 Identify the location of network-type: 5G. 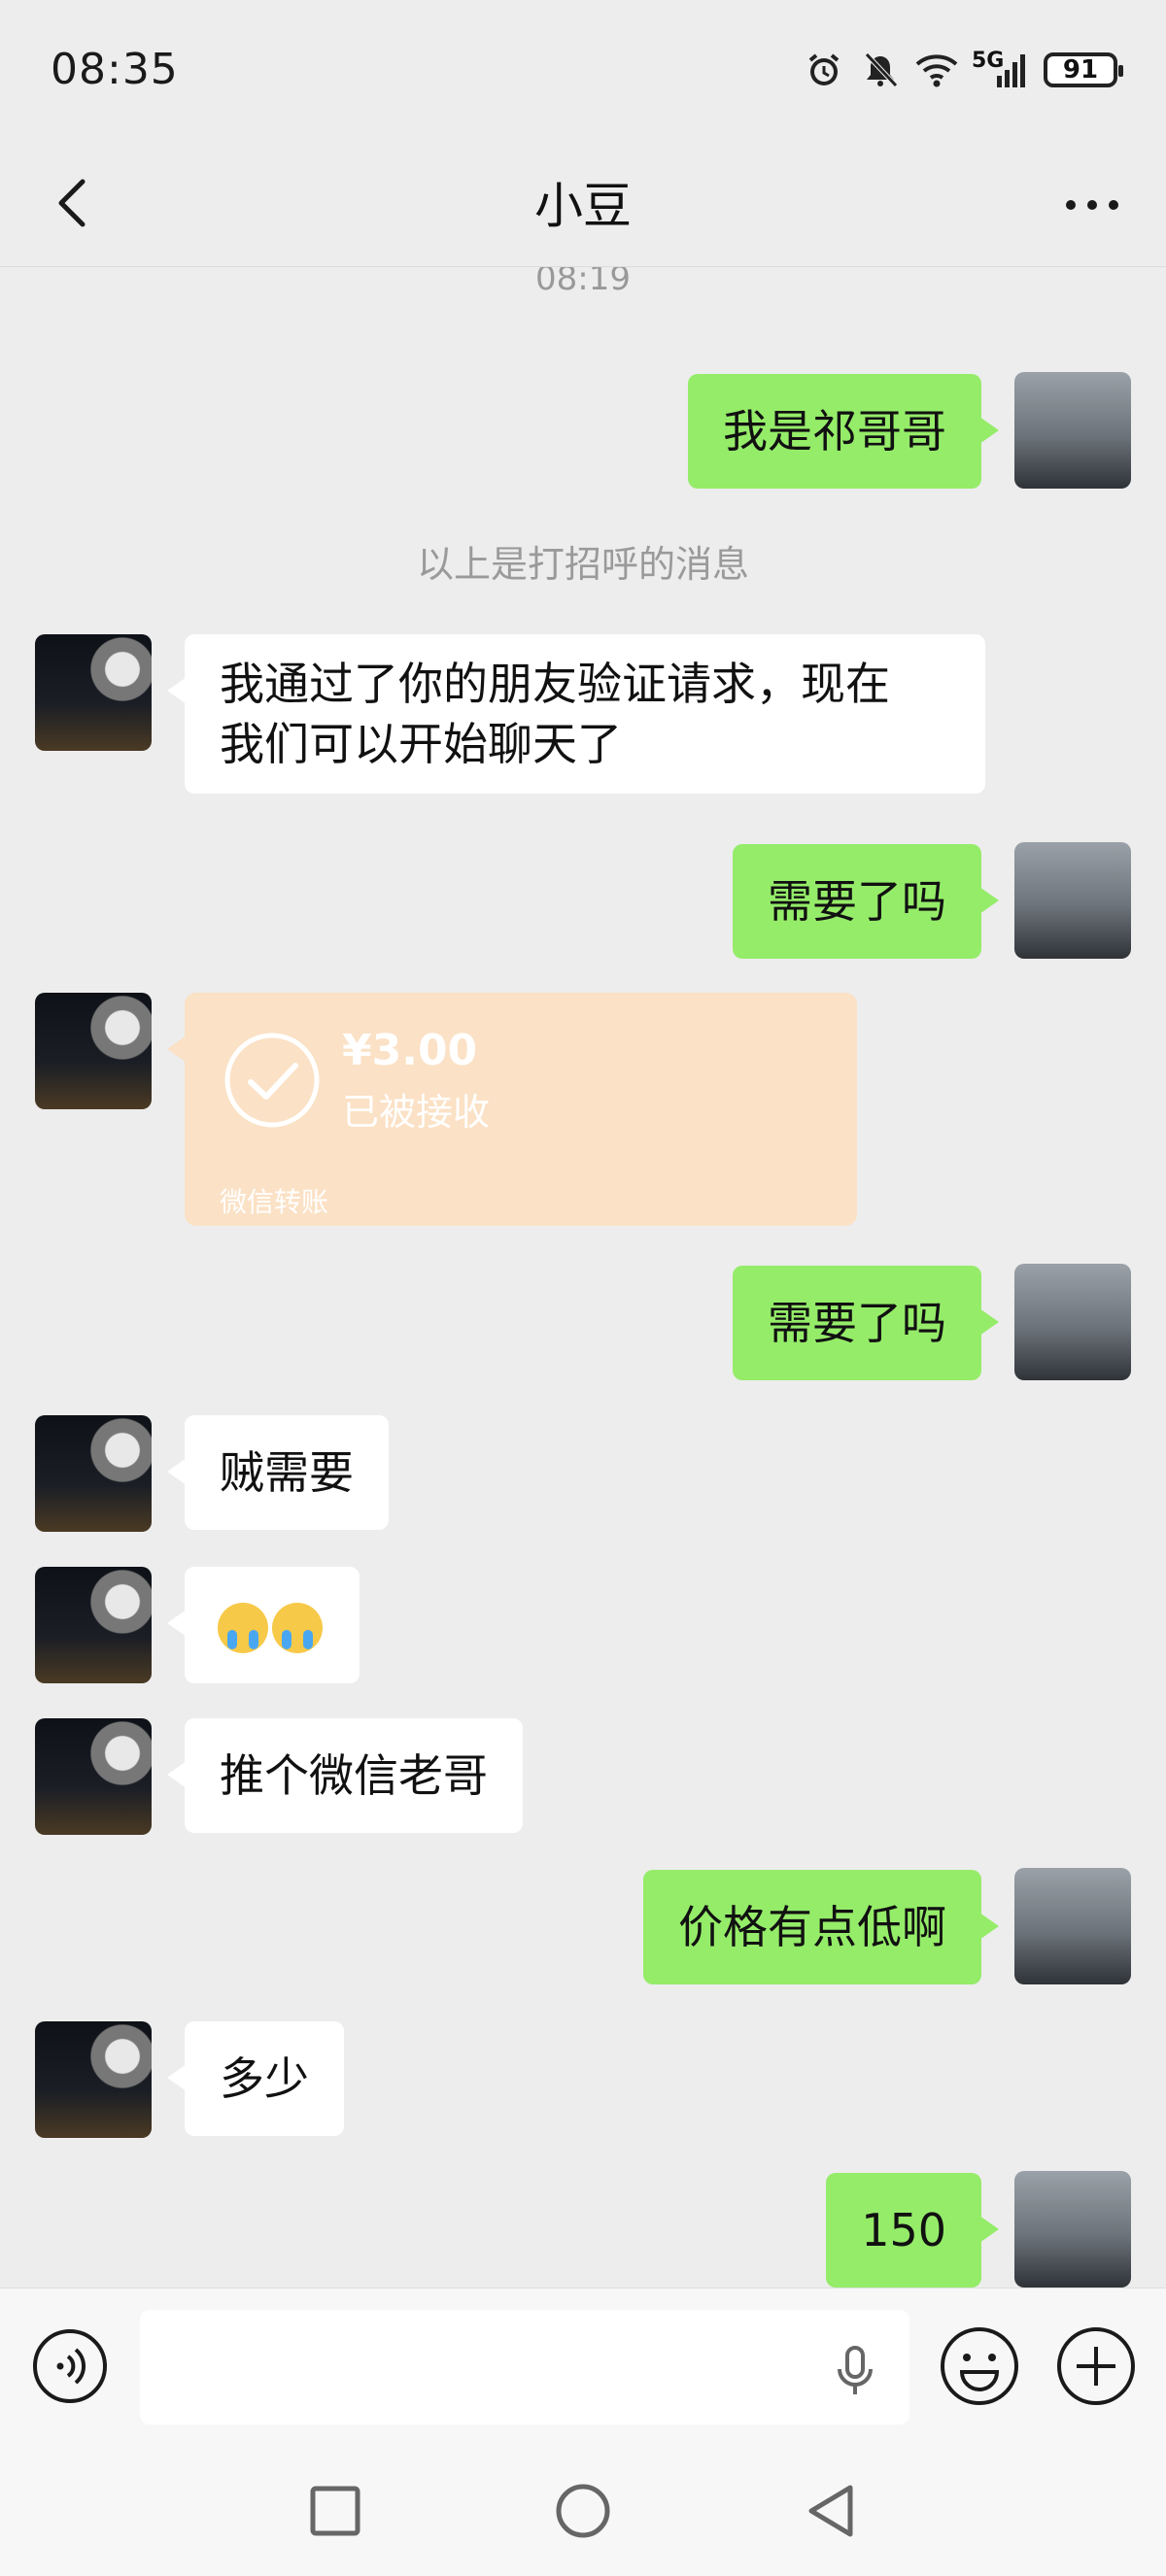
(988, 61).